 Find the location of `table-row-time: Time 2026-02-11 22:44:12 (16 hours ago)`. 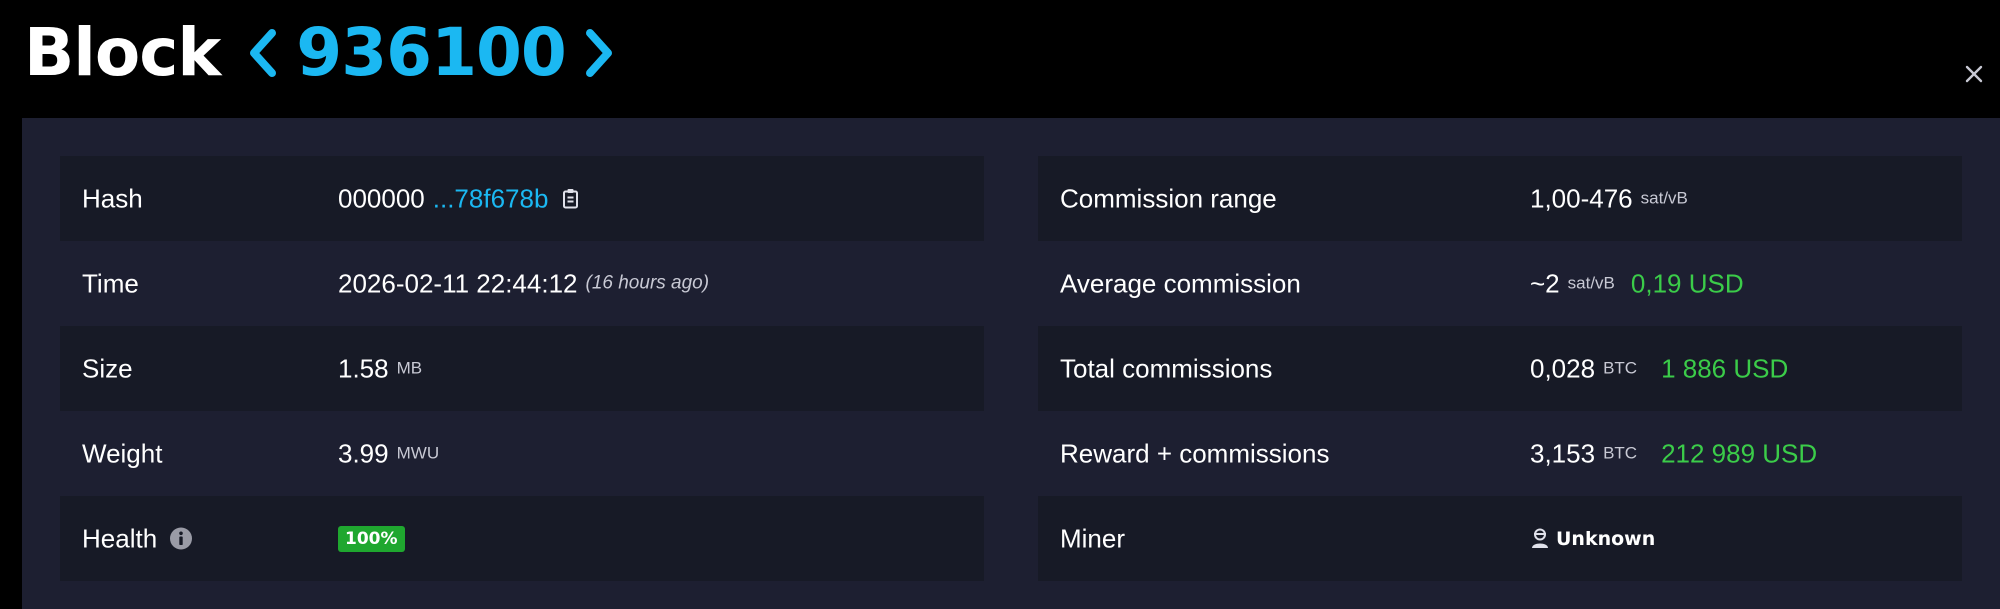

table-row-time: Time 2026-02-11 22:44:12 (16 hours ago) is located at coordinates (522, 283).